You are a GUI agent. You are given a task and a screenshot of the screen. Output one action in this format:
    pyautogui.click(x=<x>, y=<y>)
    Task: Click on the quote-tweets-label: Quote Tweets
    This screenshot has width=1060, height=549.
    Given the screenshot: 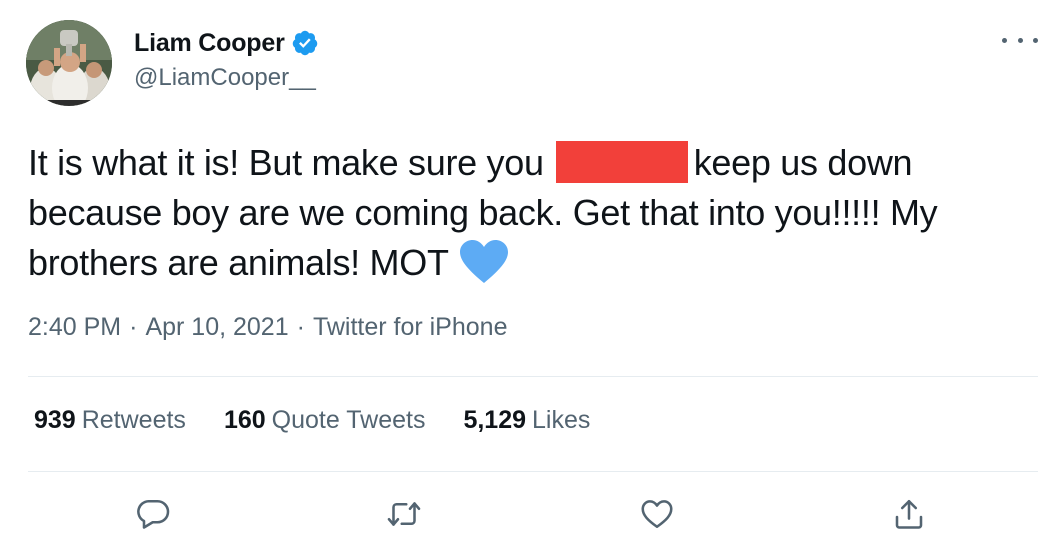 What is the action you would take?
    pyautogui.click(x=348, y=420)
    